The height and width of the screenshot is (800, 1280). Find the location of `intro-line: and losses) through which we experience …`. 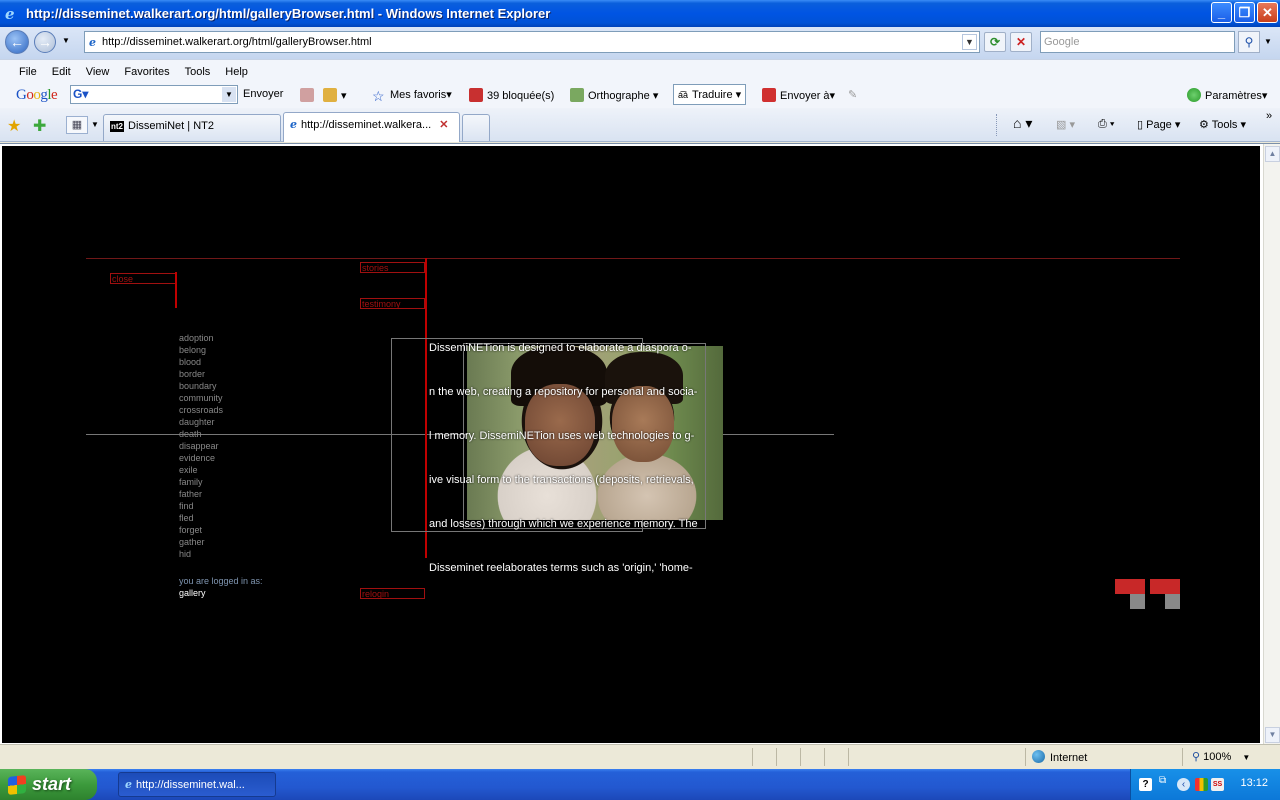

intro-line: and losses) through which we experience … is located at coordinates (563, 524).